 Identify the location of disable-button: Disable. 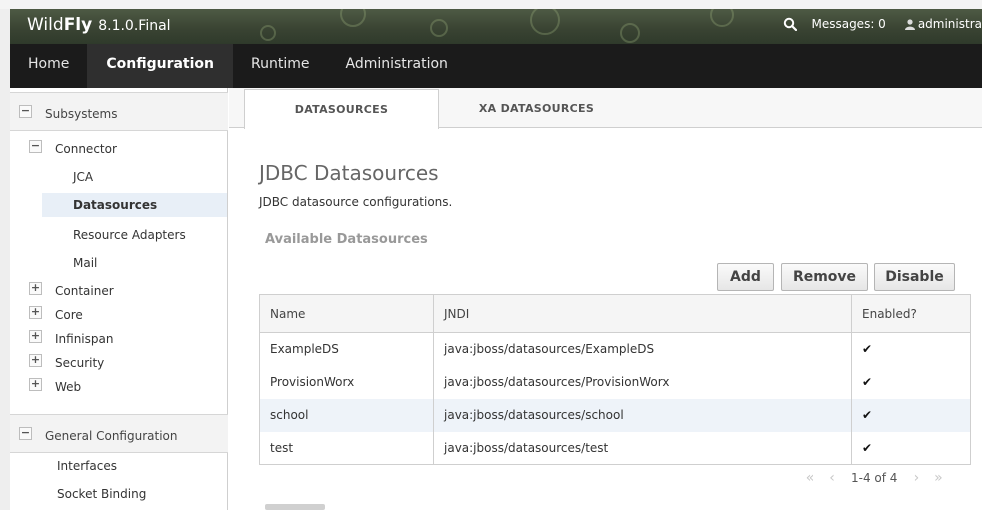
(914, 277).